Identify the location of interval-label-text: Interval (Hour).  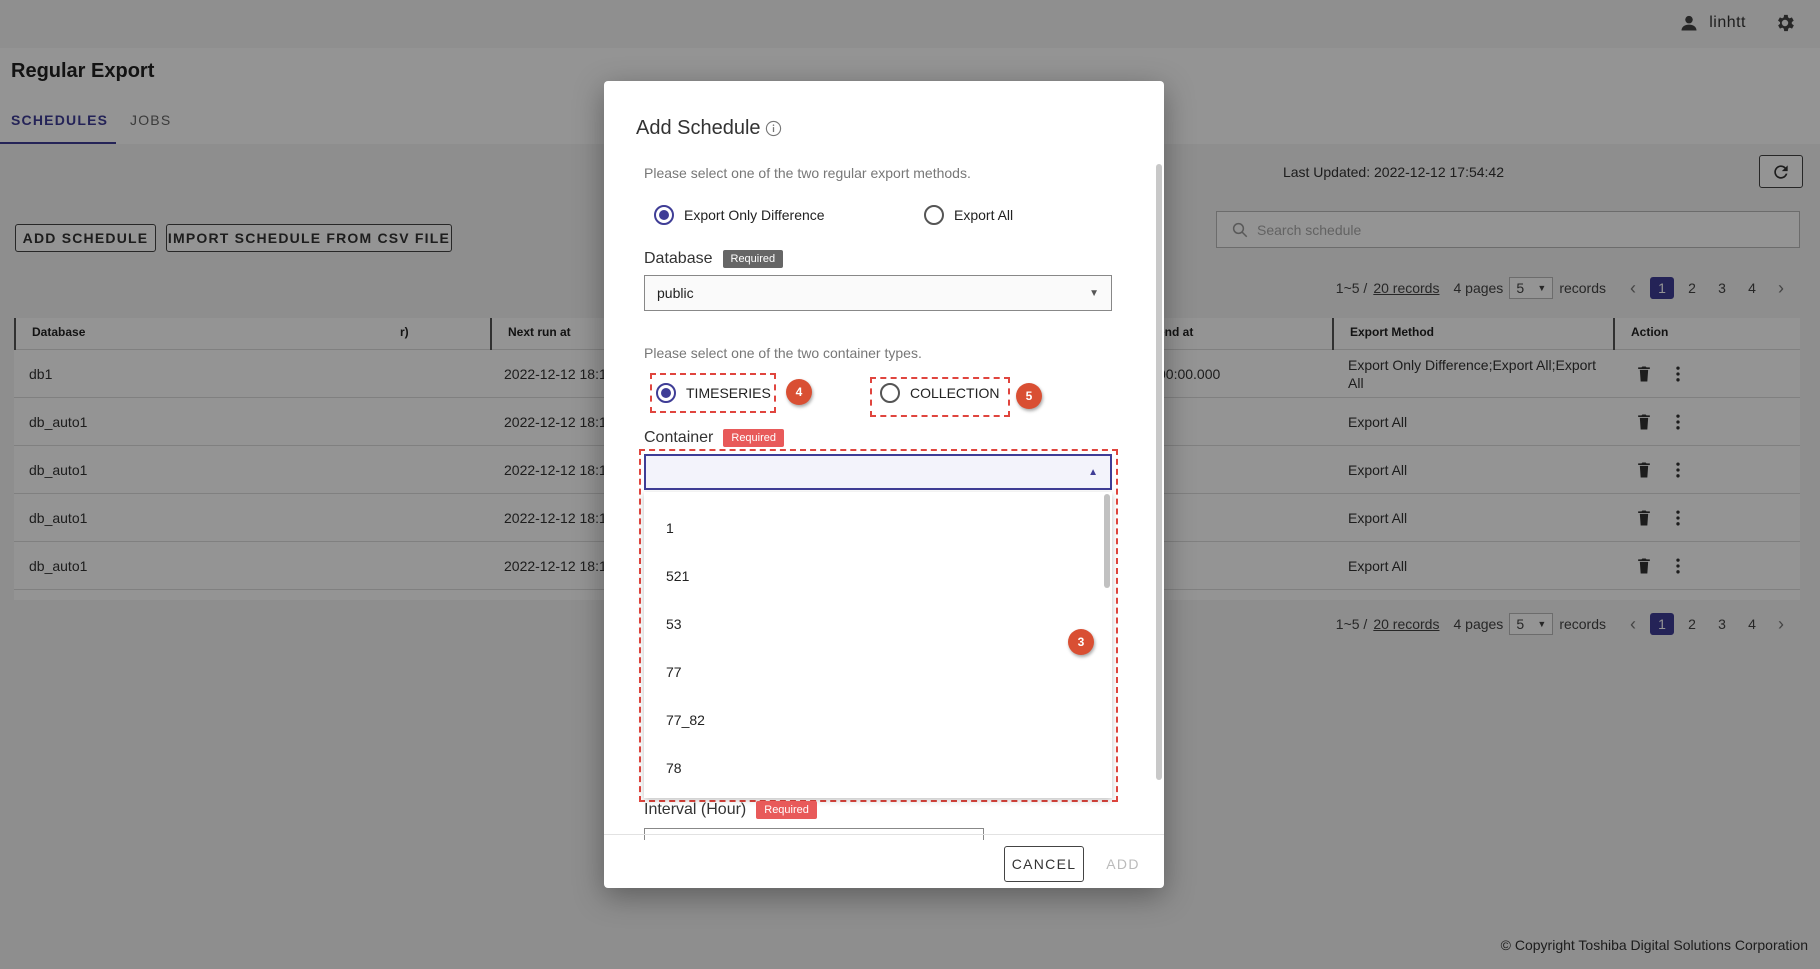
(695, 809).